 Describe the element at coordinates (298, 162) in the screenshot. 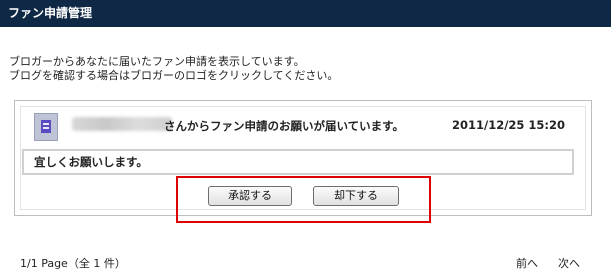

I see `request-message: 宜しくお願いします。` at that location.